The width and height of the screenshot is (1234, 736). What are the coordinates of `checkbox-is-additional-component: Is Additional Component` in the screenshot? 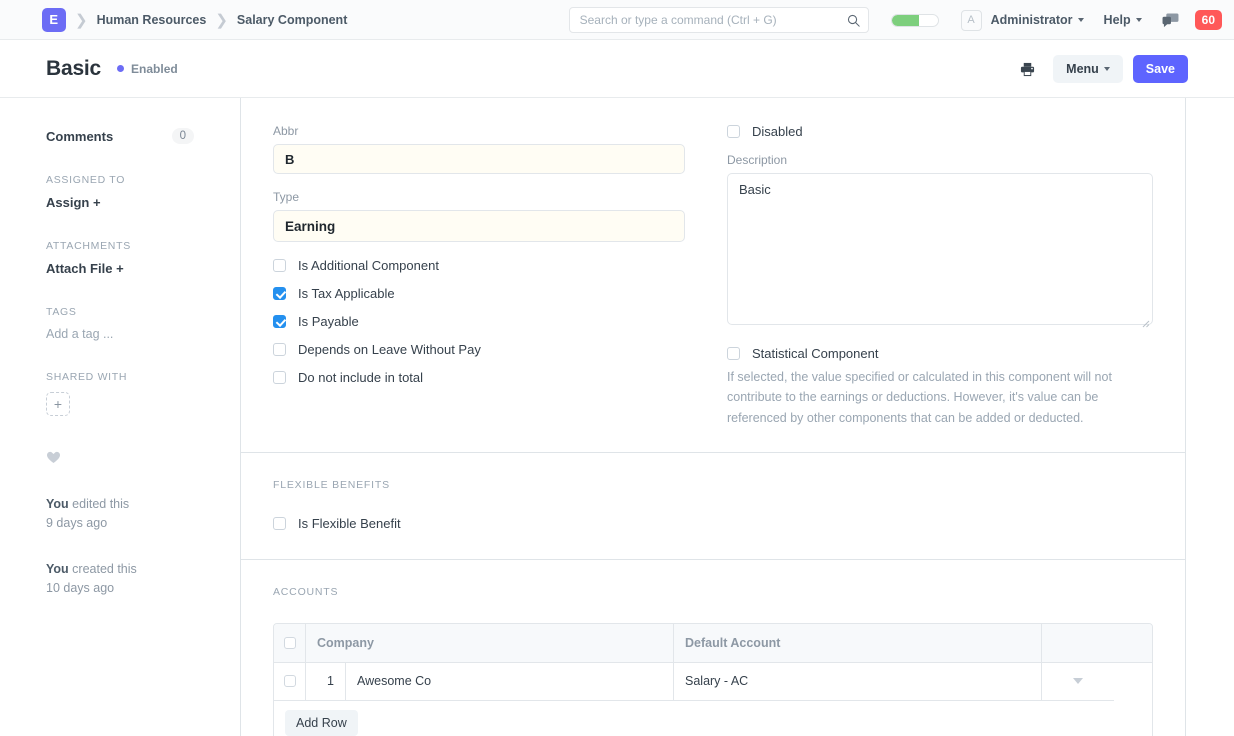 It's located at (479, 265).